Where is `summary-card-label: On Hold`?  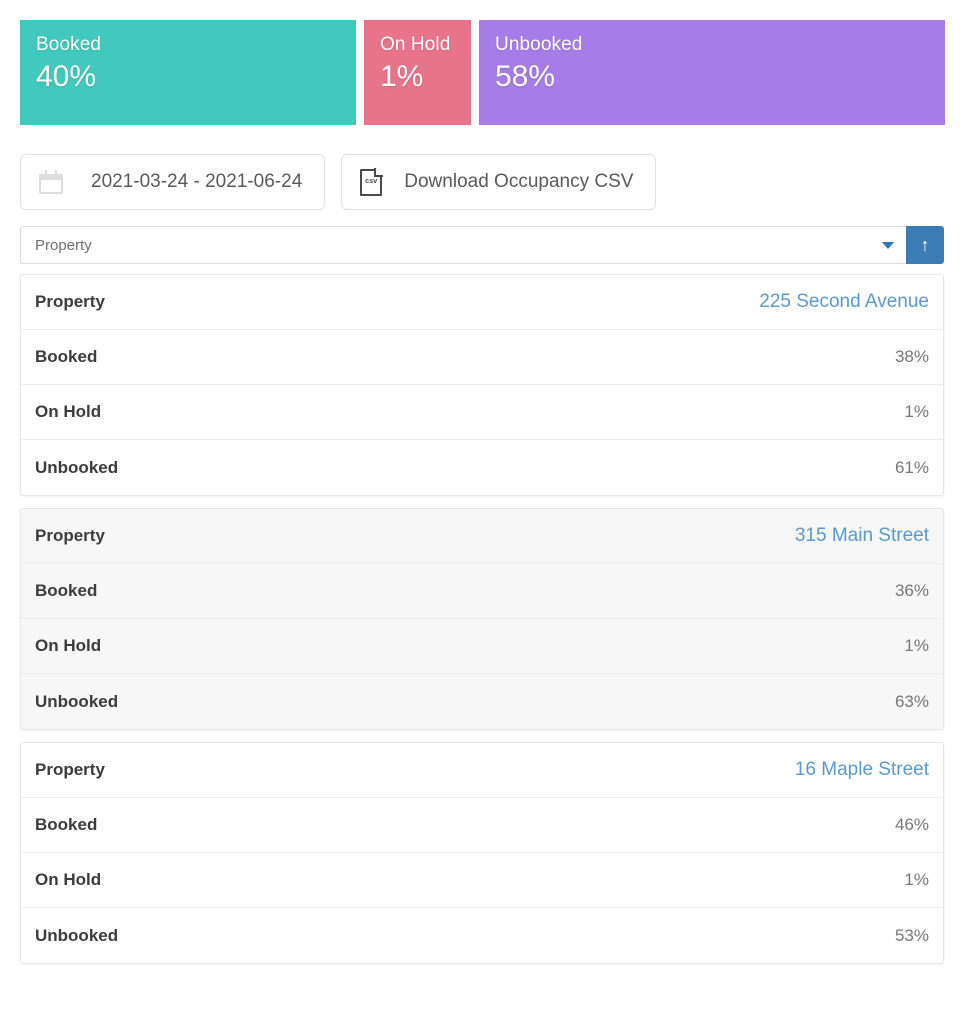
summary-card-label: On Hold is located at coordinates (415, 44).